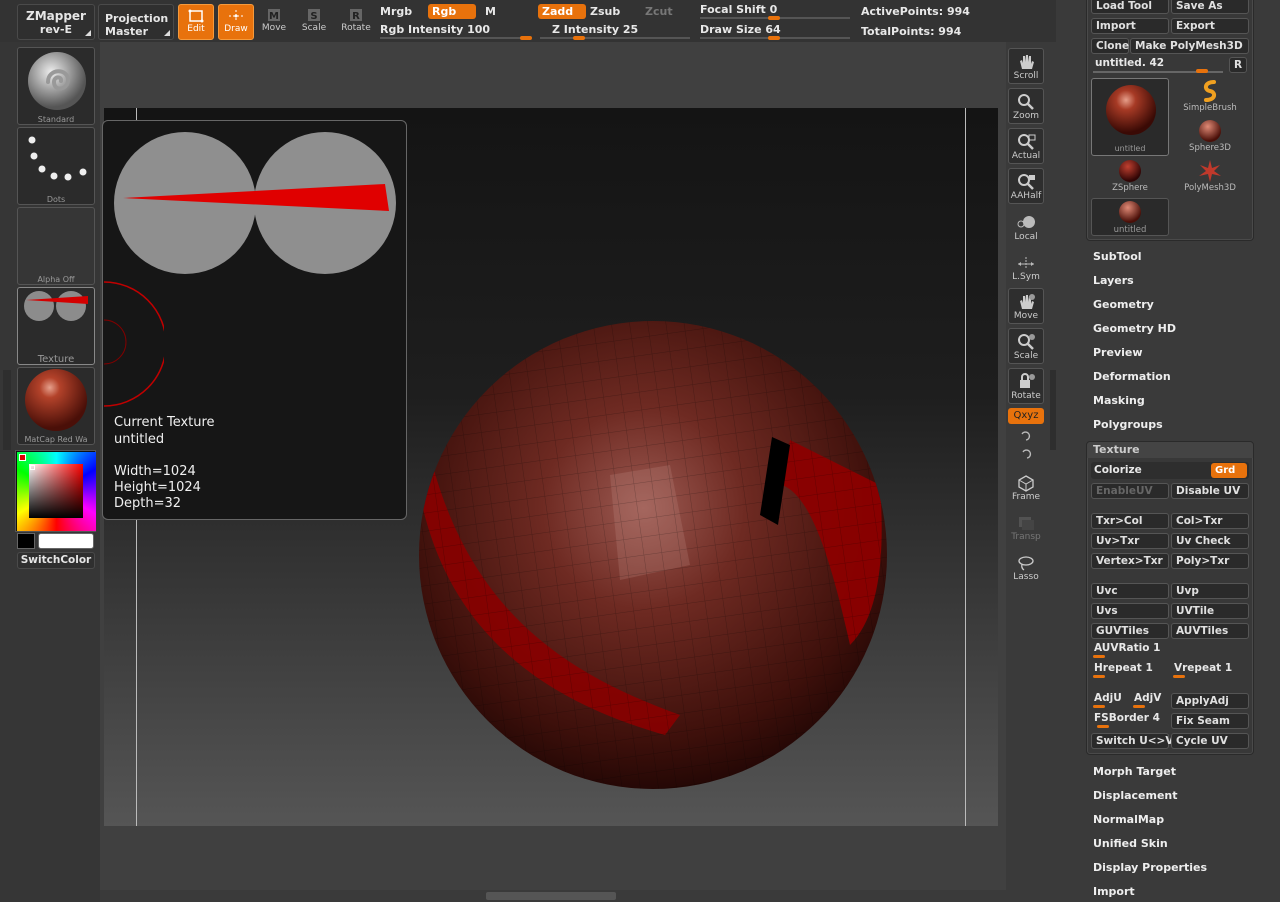 This screenshot has width=1280, height=902. Describe the element at coordinates (55, 491) in the screenshot. I see `color-picker` at that location.